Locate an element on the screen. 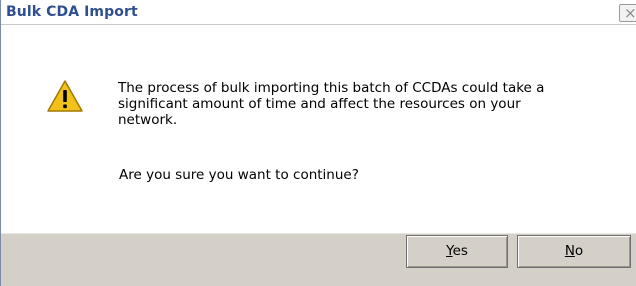 The height and width of the screenshot is (286, 636). no-accelerator: N is located at coordinates (569, 251).